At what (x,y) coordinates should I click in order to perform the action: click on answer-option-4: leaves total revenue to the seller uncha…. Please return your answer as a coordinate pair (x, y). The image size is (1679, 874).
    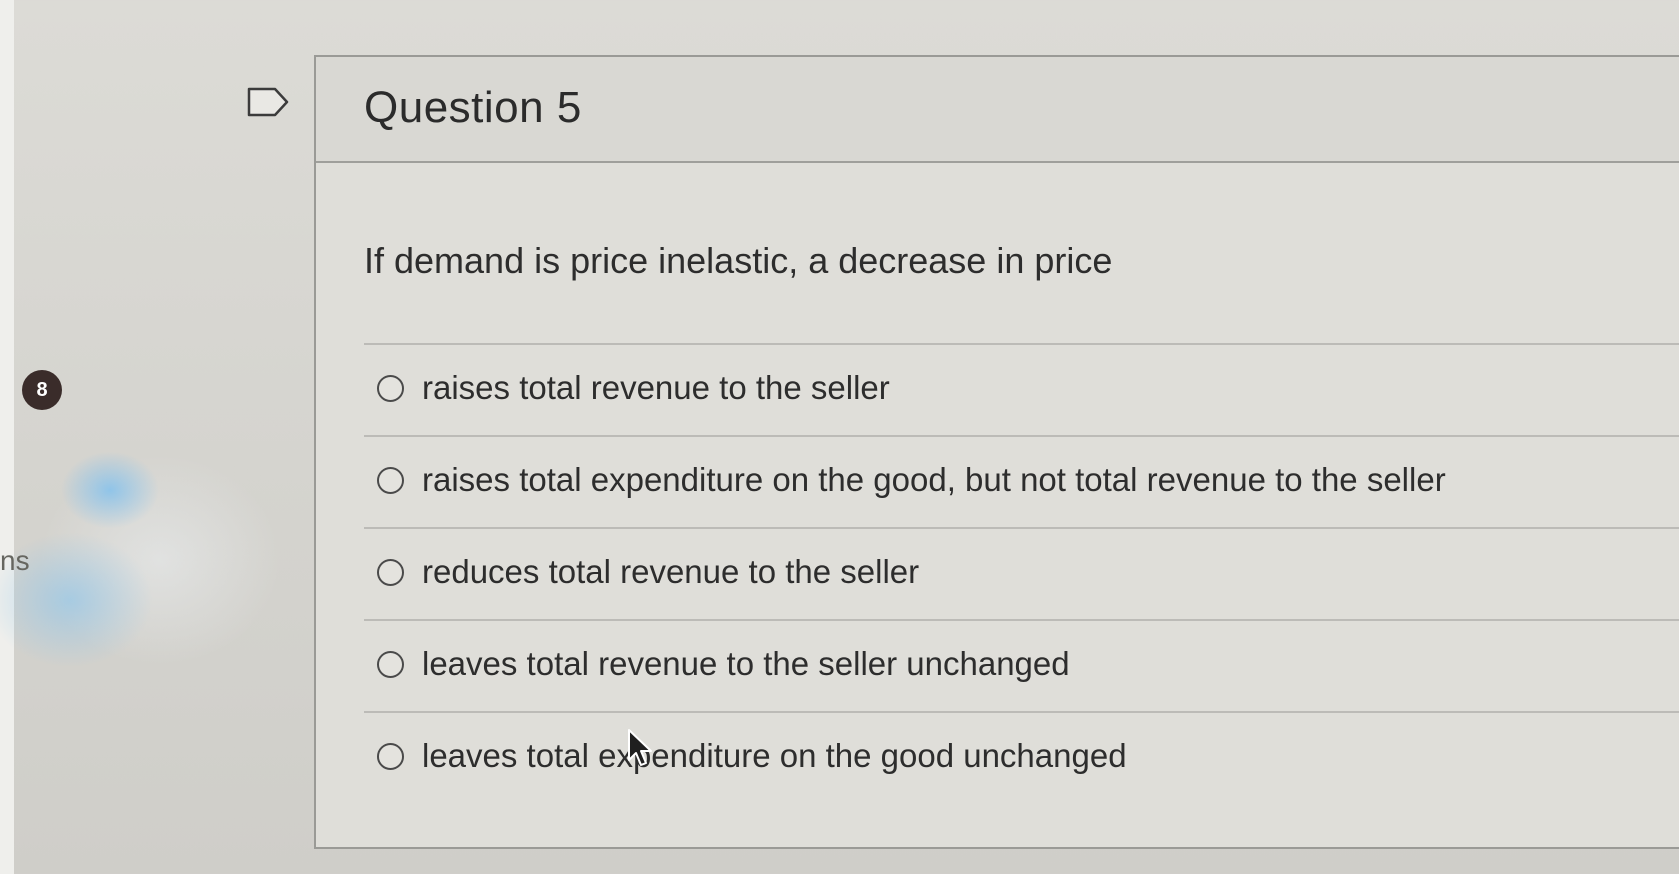
    Looking at the image, I should click on (1021, 667).